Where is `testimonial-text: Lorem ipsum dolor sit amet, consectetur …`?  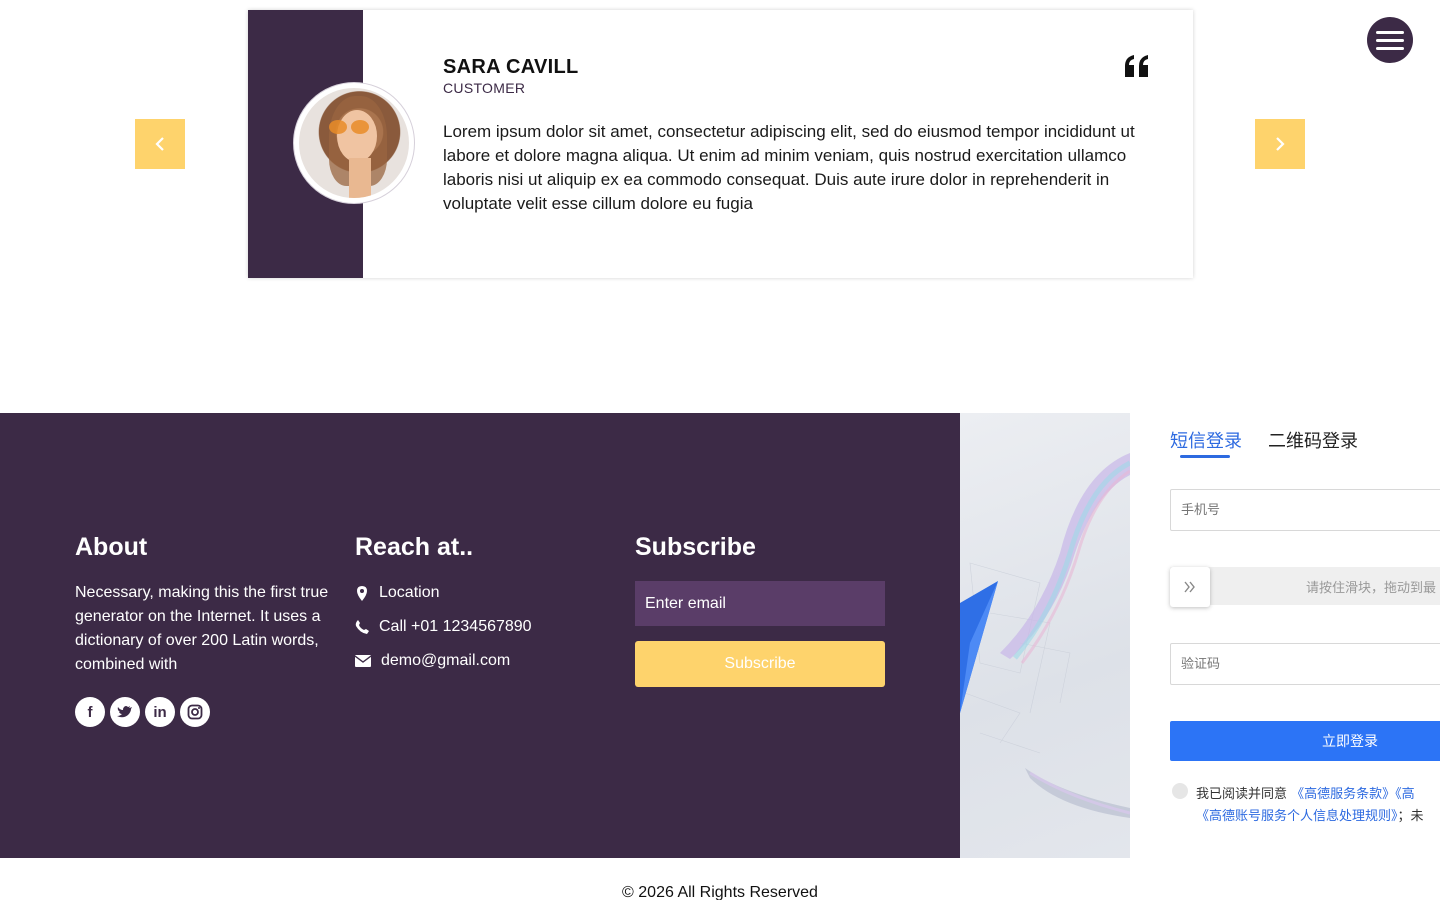
testimonial-text: Lorem ipsum dolor sit amet, consectetur … is located at coordinates (789, 167).